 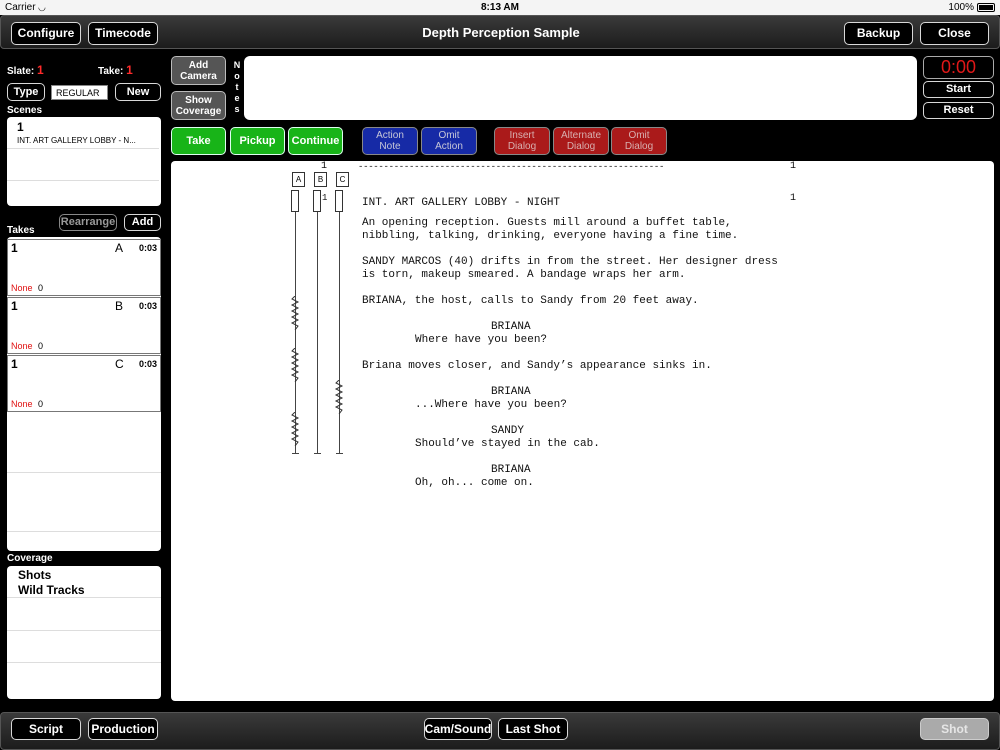 I want to click on clock: 8:13 AM, so click(x=500, y=7).